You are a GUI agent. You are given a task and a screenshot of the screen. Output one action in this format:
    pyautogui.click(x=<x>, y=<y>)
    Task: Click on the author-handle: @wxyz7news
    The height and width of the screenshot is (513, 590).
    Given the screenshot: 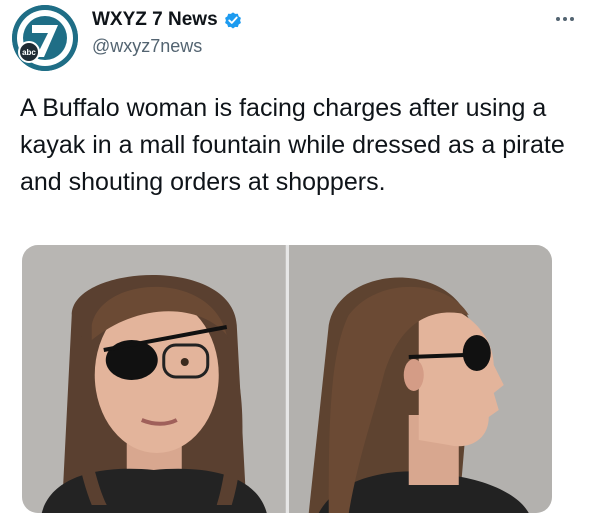 What is the action you would take?
    pyautogui.click(x=147, y=46)
    